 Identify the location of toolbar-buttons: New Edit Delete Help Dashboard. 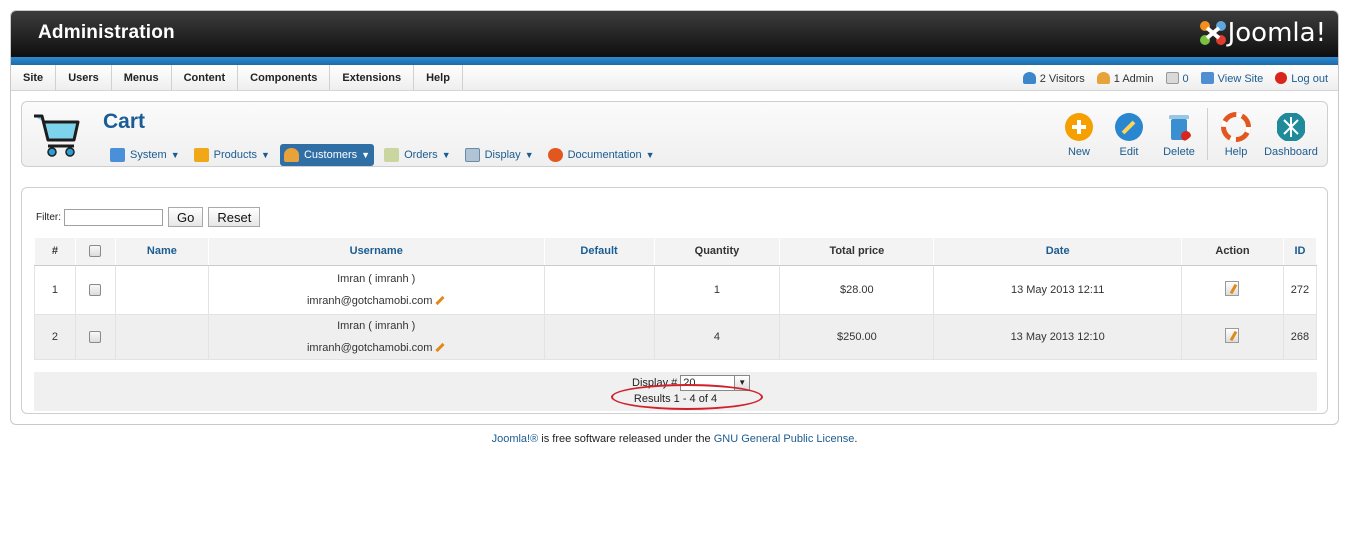
(1187, 136).